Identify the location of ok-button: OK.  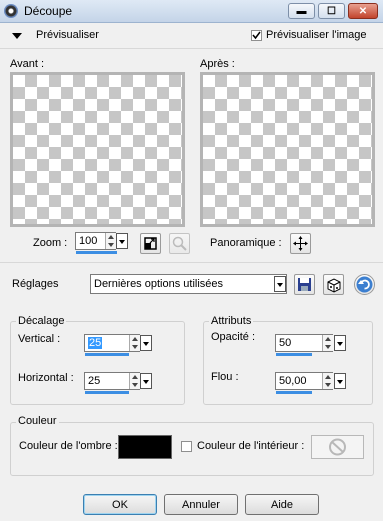
(120, 504).